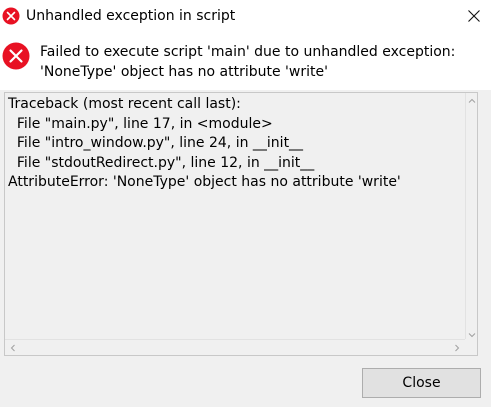 Image resolution: width=491 pixels, height=407 pixels. I want to click on scroll-left-arrow-icon, so click(13, 348).